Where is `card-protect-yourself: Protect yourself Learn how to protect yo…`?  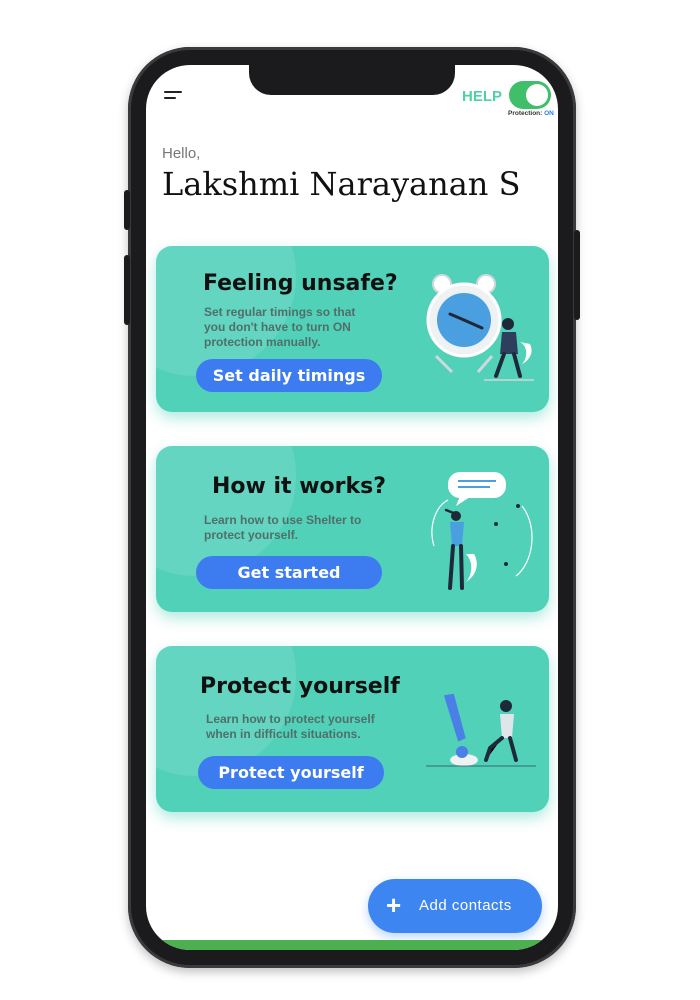 card-protect-yourself: Protect yourself Learn how to protect yo… is located at coordinates (352, 729).